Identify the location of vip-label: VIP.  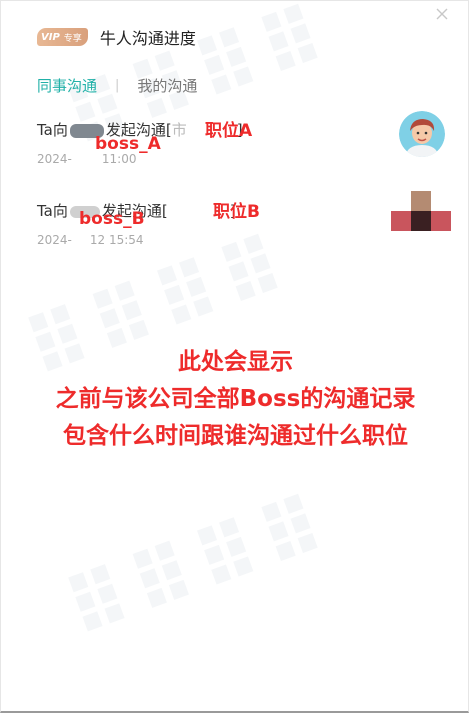
(50, 37).